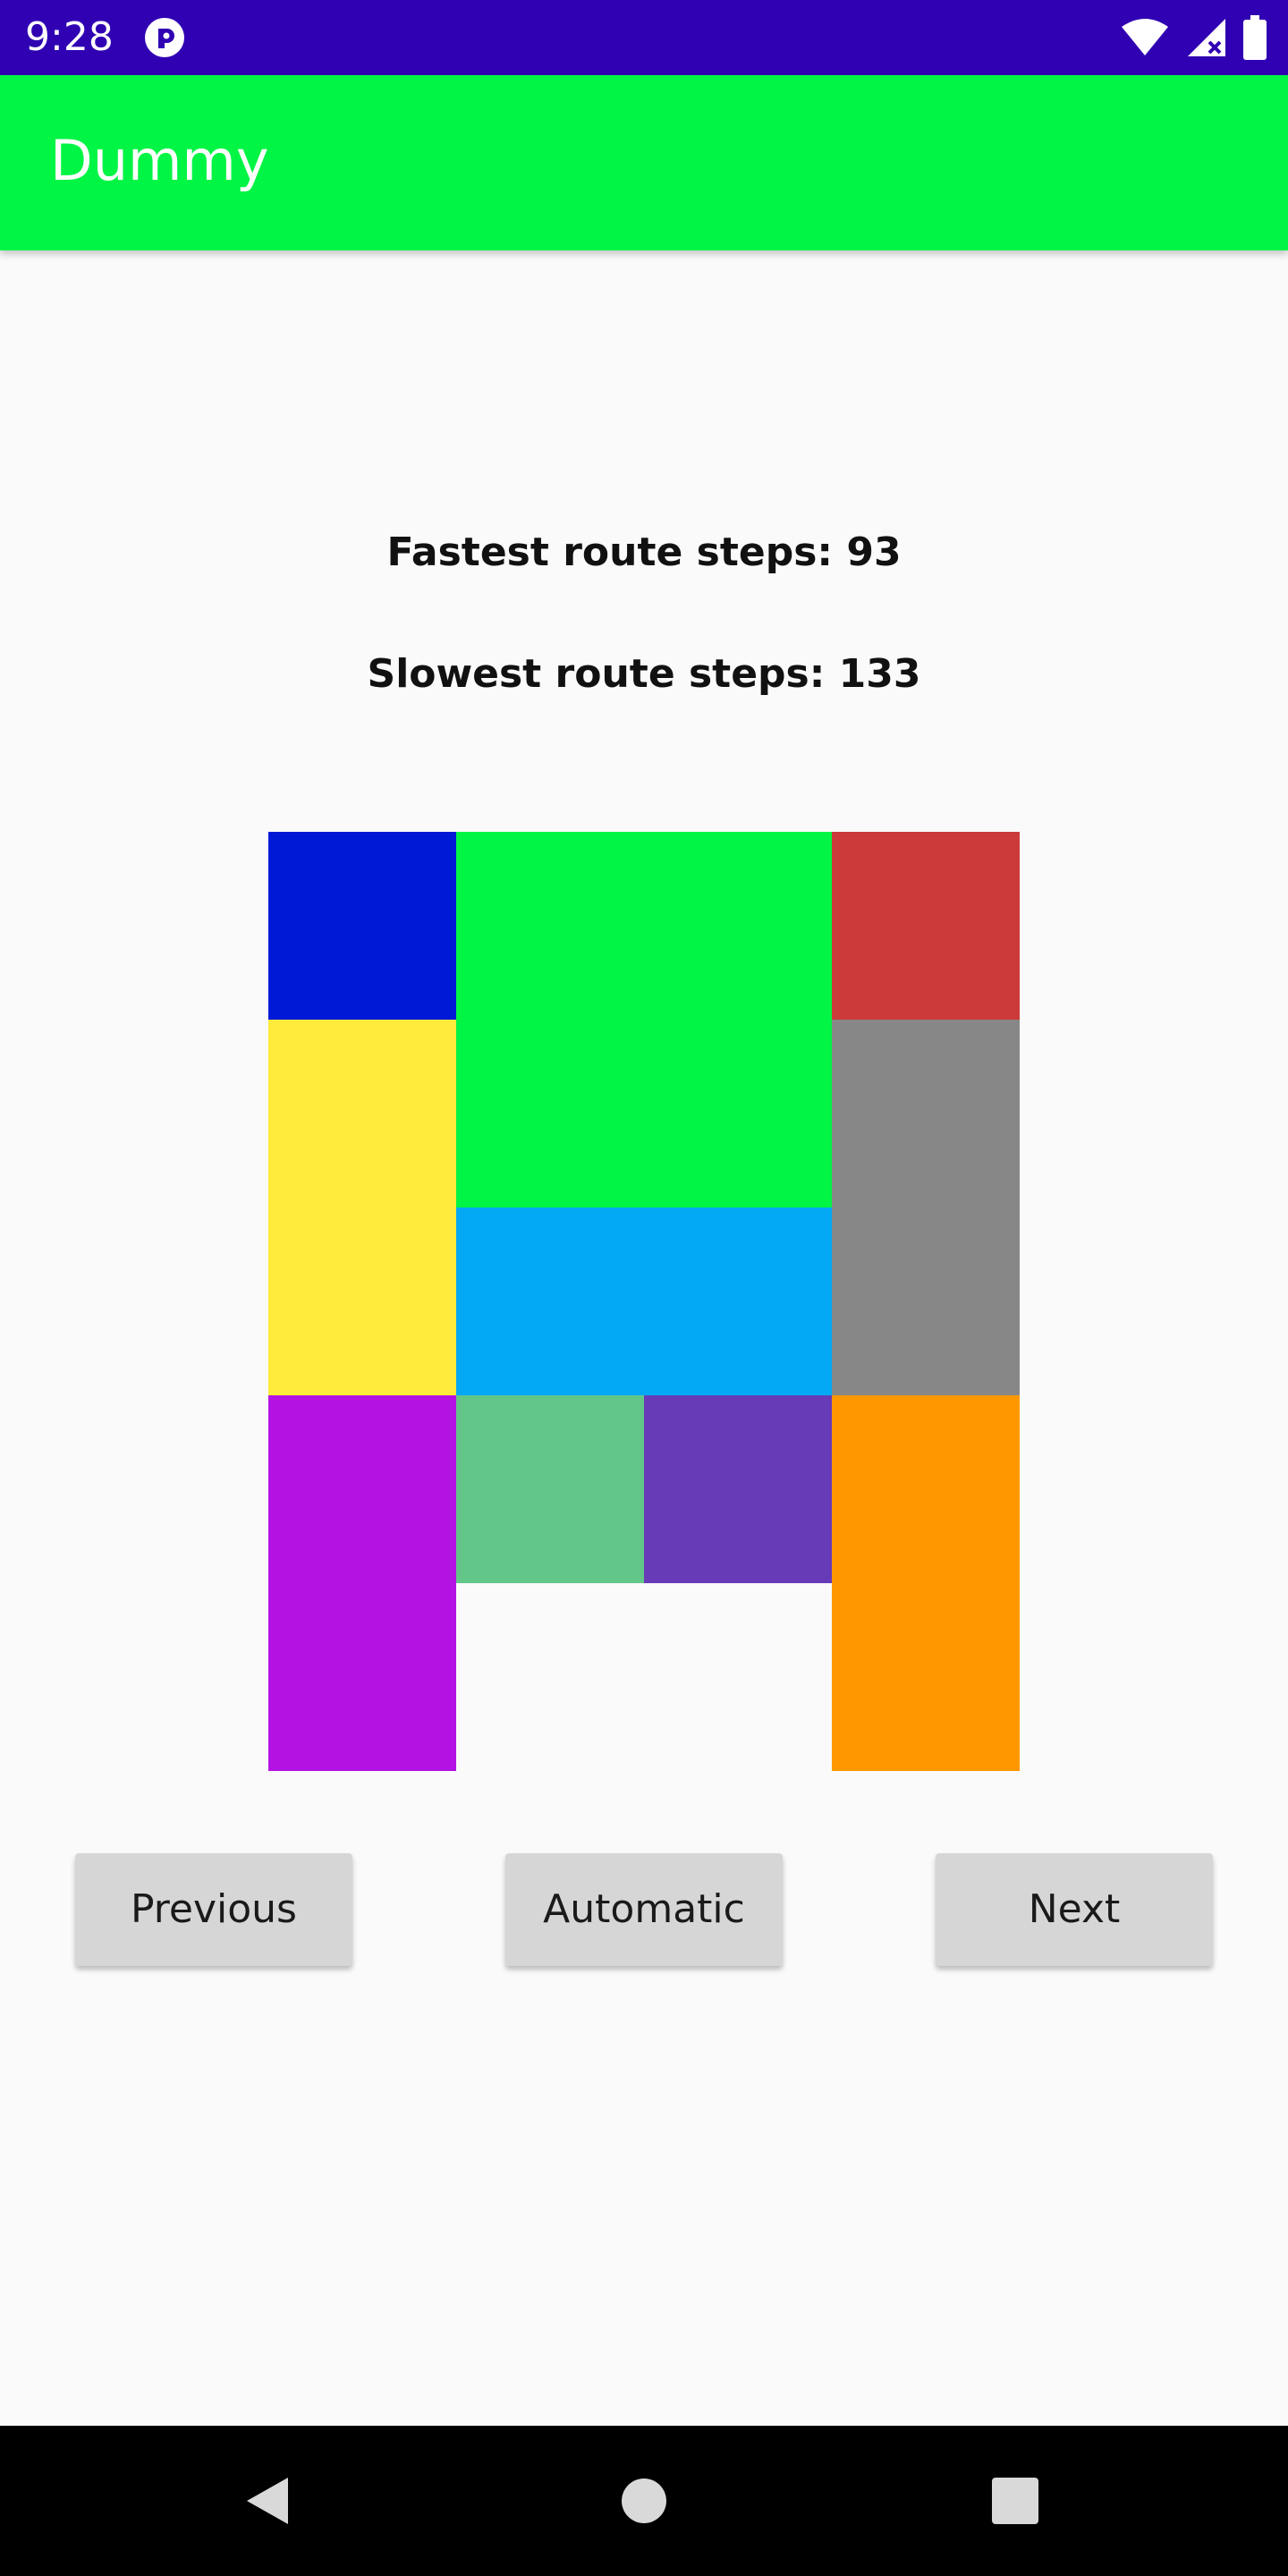 Image resolution: width=1288 pixels, height=2576 pixels. What do you see at coordinates (644, 37) in the screenshot?
I see `status-bar: 9:28` at bounding box center [644, 37].